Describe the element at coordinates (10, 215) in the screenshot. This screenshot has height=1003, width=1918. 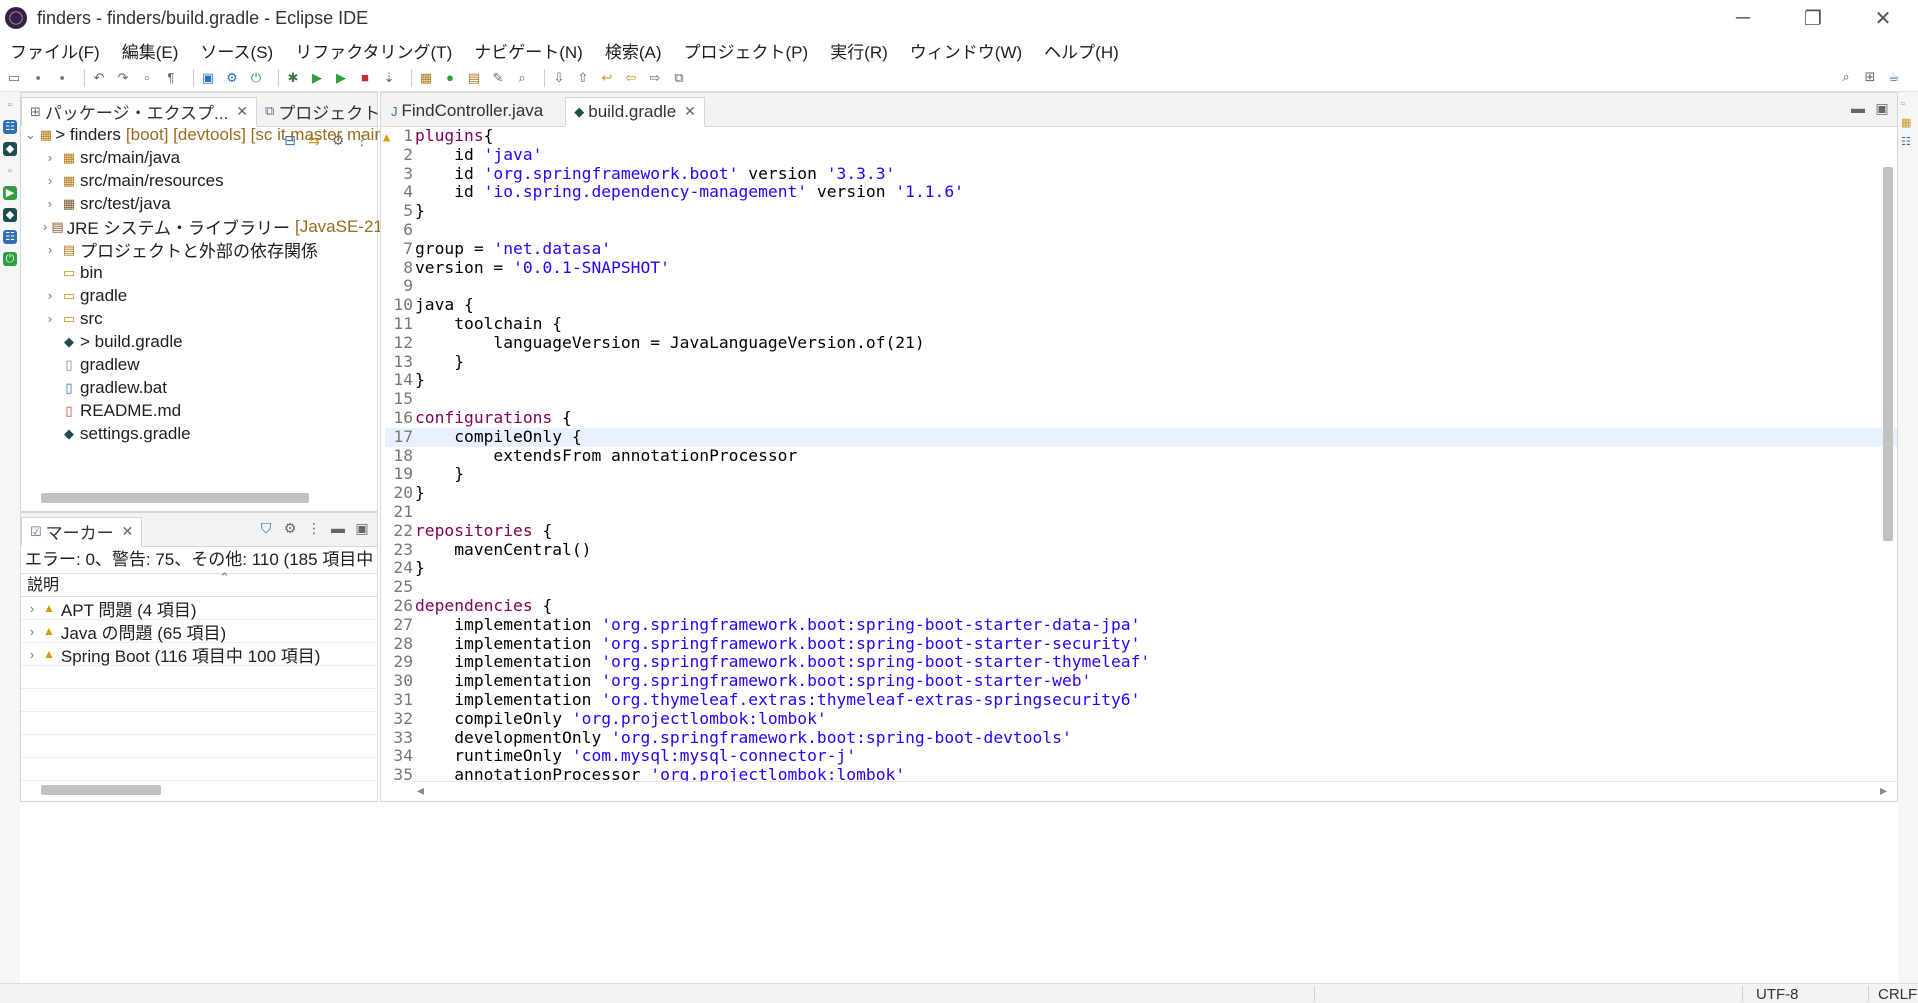
I see `gradle-executions-icon: ◆` at that location.